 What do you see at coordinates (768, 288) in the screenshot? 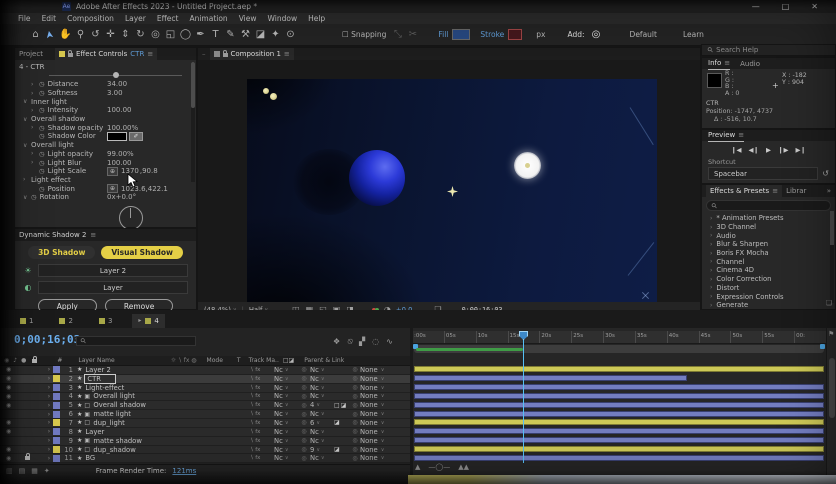
I see `effects-category-item: Distort` at bounding box center [768, 288].